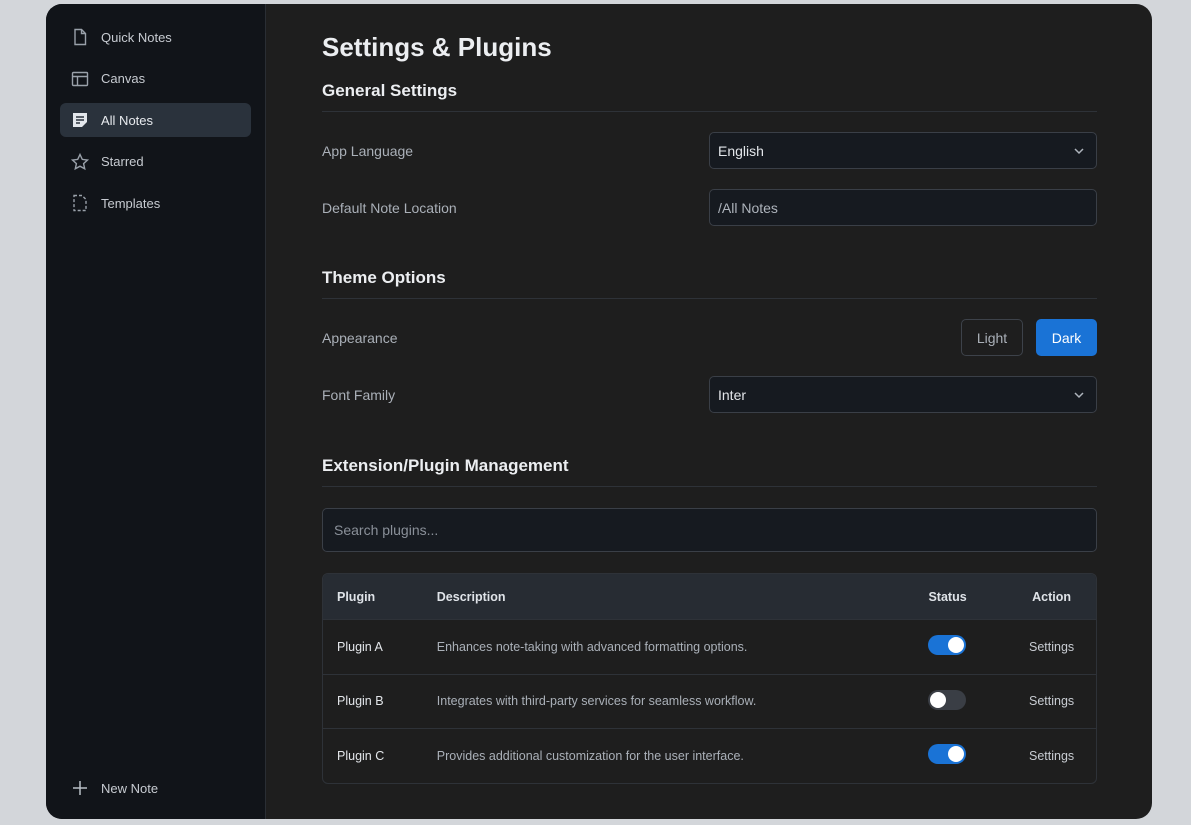 Image resolution: width=1191 pixels, height=825 pixels. I want to click on column-header-action: Action, so click(1052, 596).